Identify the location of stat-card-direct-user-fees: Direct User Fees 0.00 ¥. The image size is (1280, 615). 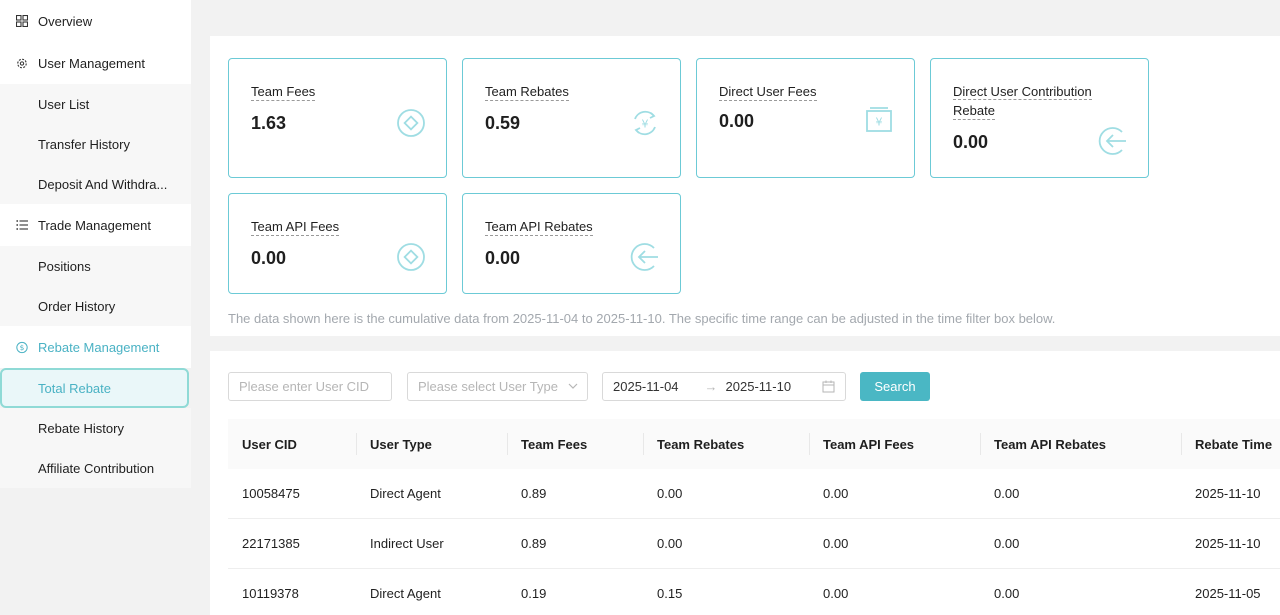
(805, 118).